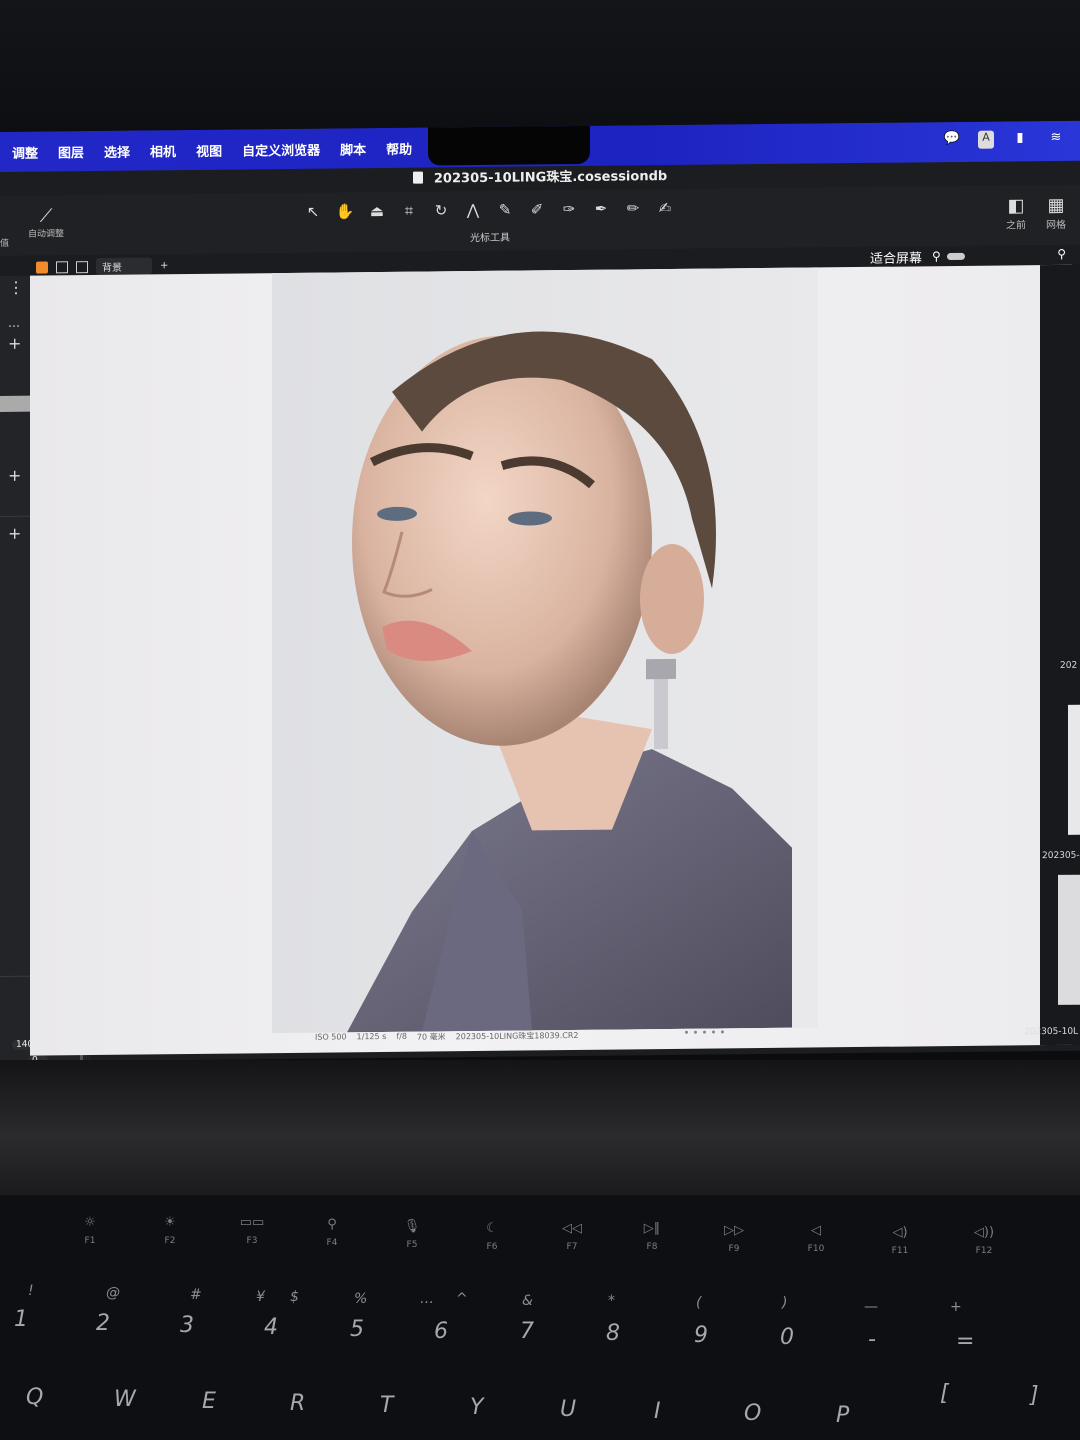 The image size is (1080, 1440). Describe the element at coordinates (271, 1327) in the screenshot. I see `key-4: 4` at that location.